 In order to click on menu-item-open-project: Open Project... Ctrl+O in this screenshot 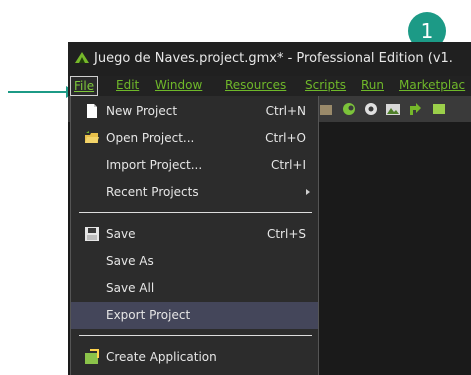, I will do `click(194, 138)`.